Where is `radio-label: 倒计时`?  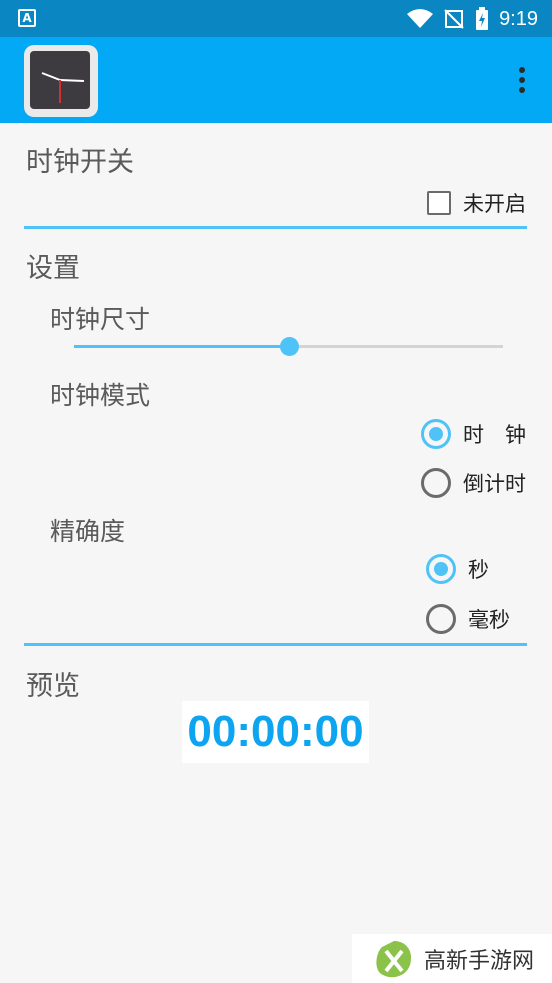
radio-label: 倒计时 is located at coordinates (494, 484).